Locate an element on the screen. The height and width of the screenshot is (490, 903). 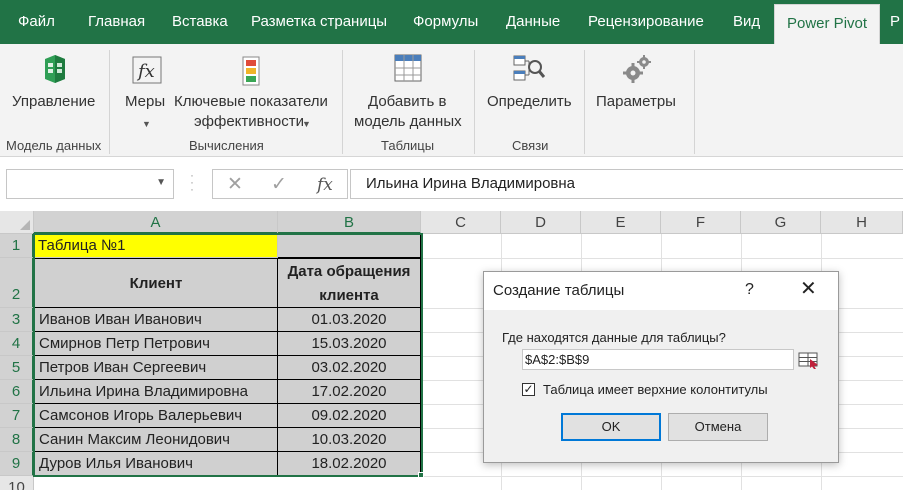
cell-date: 01.03.2020 is located at coordinates (349, 320).